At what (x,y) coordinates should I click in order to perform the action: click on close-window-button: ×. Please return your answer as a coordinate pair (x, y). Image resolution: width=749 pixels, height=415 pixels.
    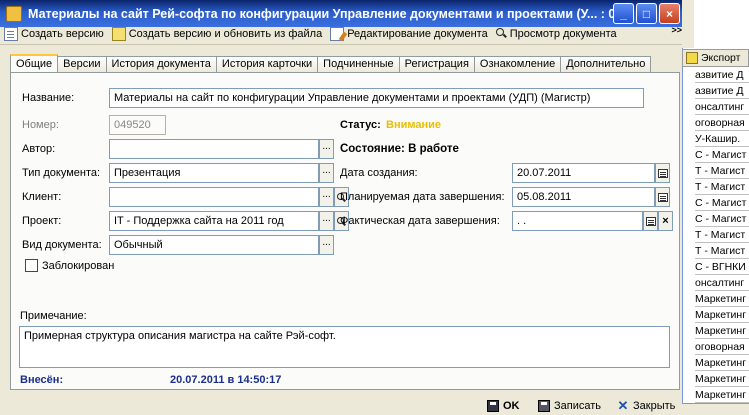
    Looking at the image, I should click on (669, 13).